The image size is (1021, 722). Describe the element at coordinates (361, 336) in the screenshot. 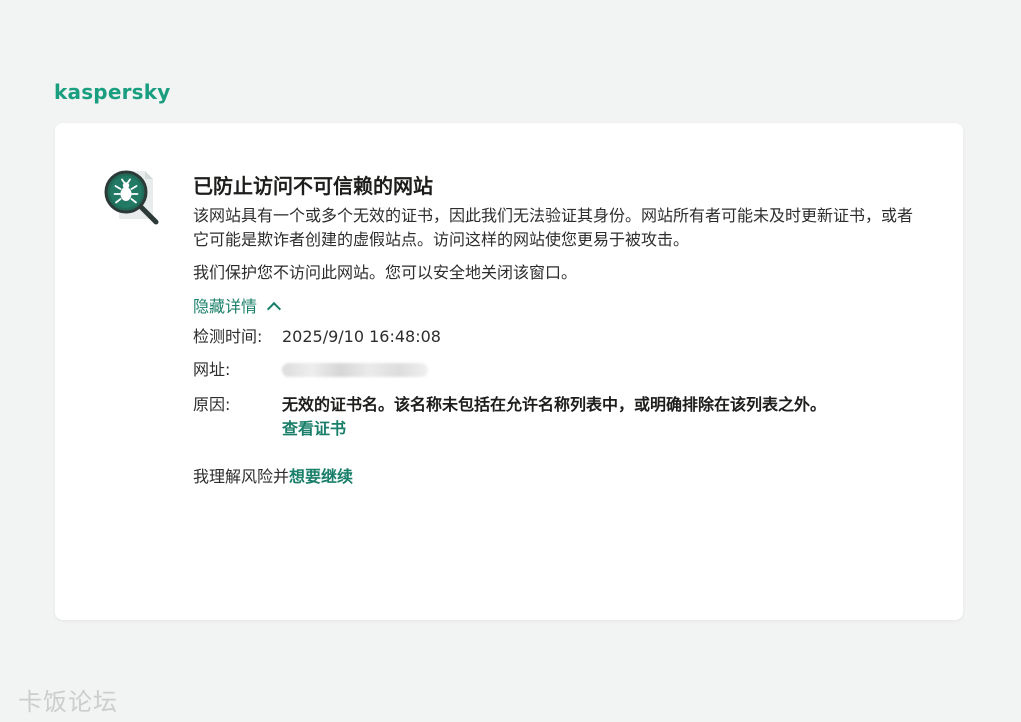

I see `detect-time-value: 2025/9/10 16:48:08` at that location.